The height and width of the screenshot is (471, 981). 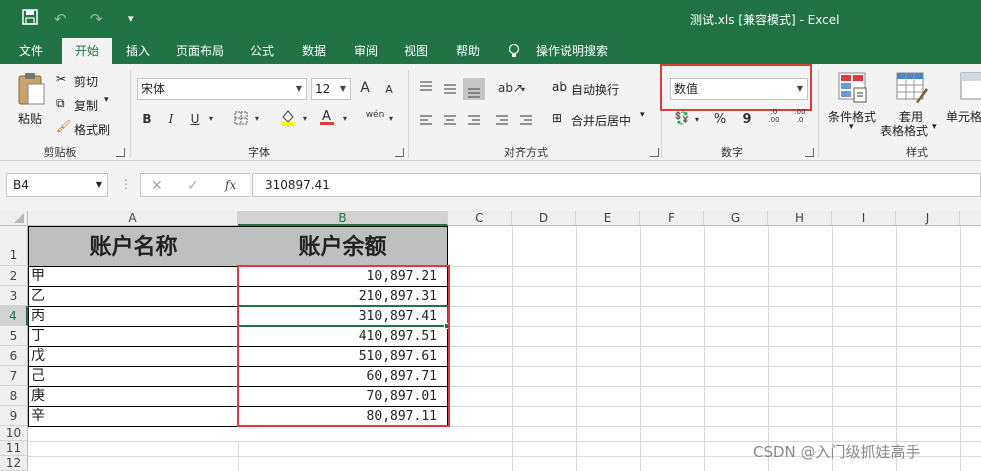 What do you see at coordinates (928, 218) in the screenshot?
I see `column-header-j: J` at bounding box center [928, 218].